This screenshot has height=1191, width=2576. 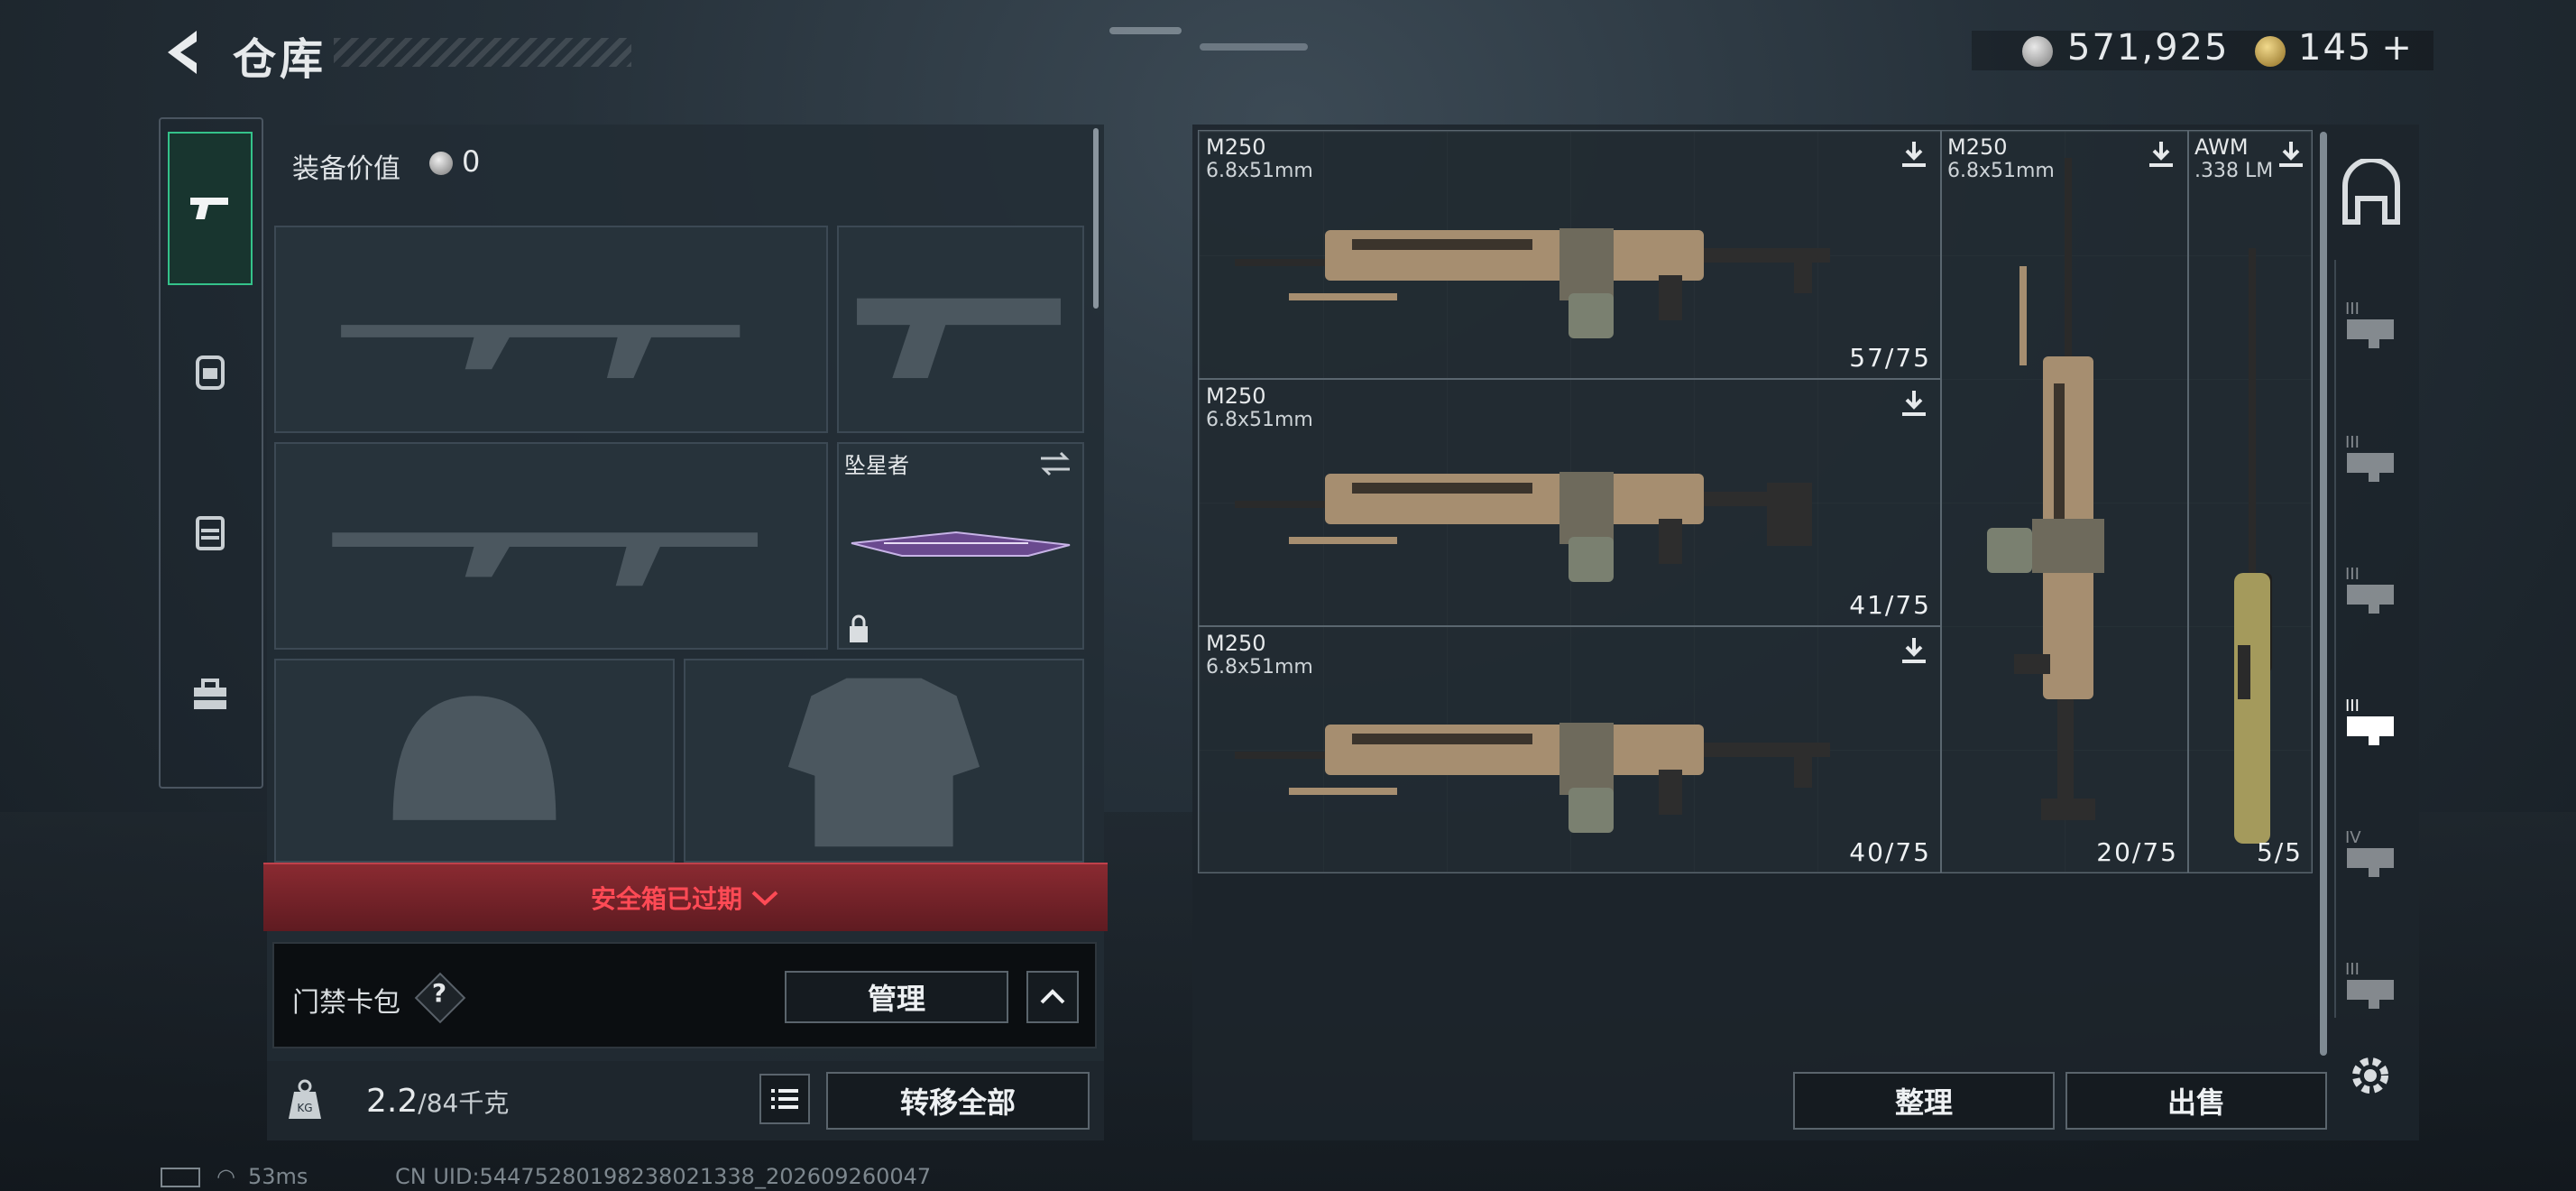 I want to click on weapon-ammo-count: 57/75, so click(x=1890, y=358).